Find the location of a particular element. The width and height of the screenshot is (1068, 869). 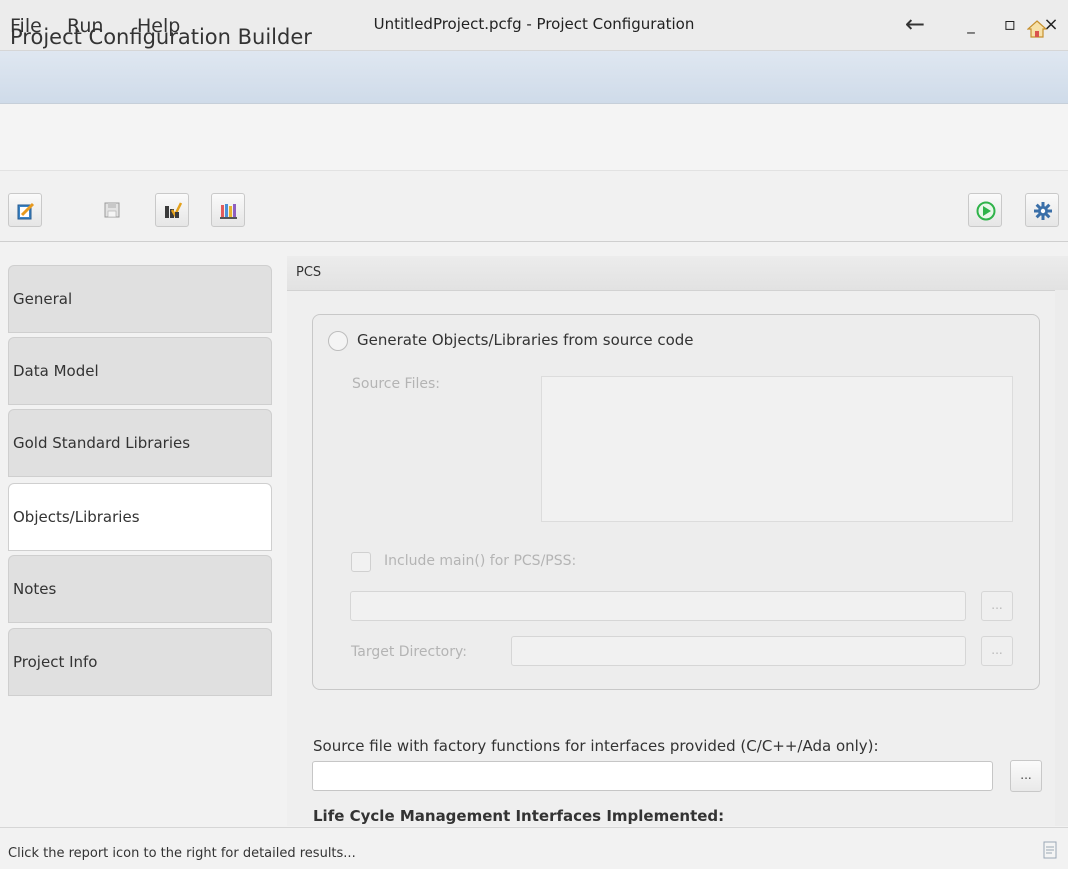

edit-button is located at coordinates (25, 210).